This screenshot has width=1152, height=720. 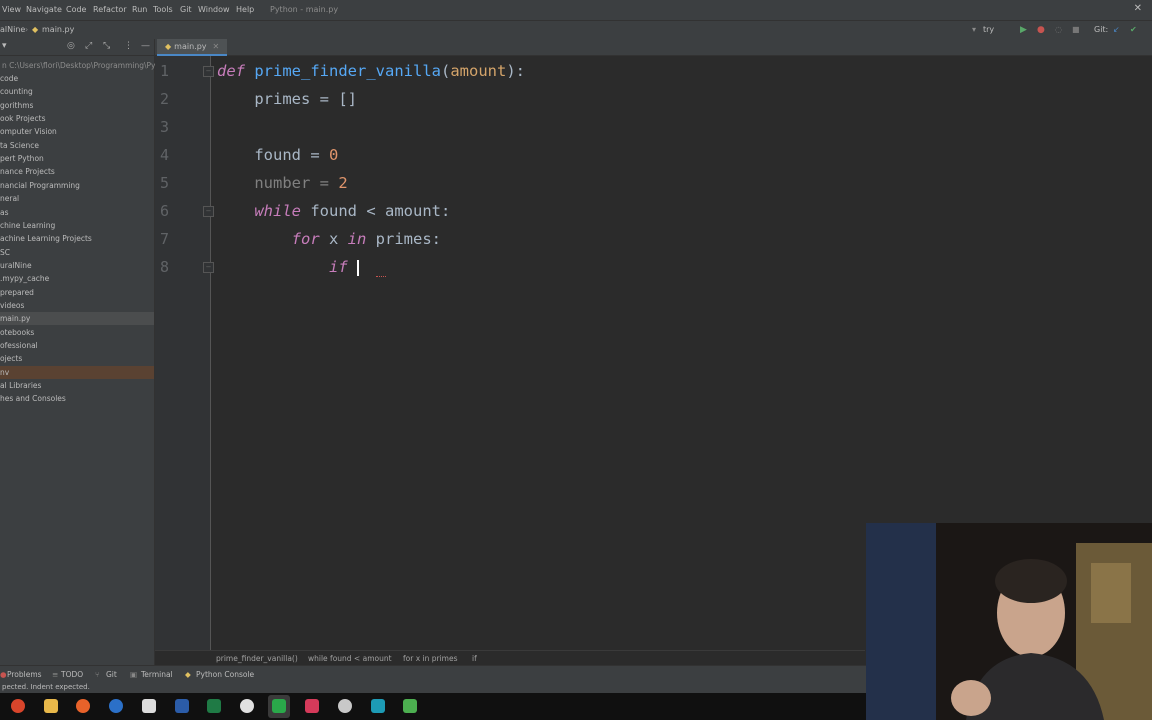 What do you see at coordinates (182, 706) in the screenshot?
I see `word-icon` at bounding box center [182, 706].